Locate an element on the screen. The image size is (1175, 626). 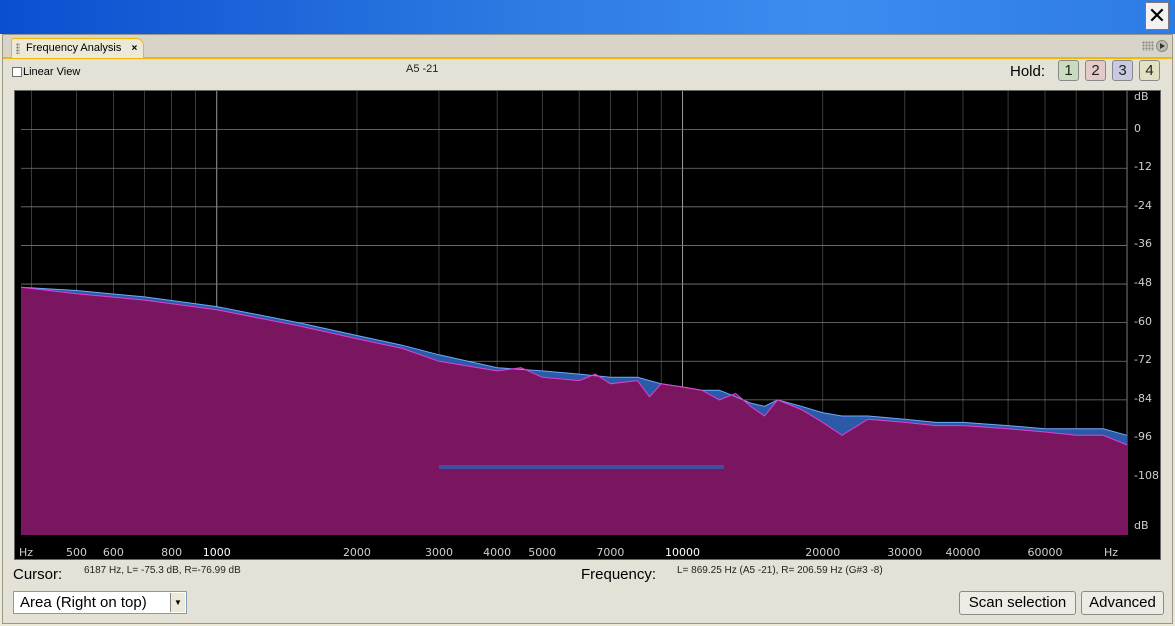
hold-button-4: 4 is located at coordinates (1149, 70).